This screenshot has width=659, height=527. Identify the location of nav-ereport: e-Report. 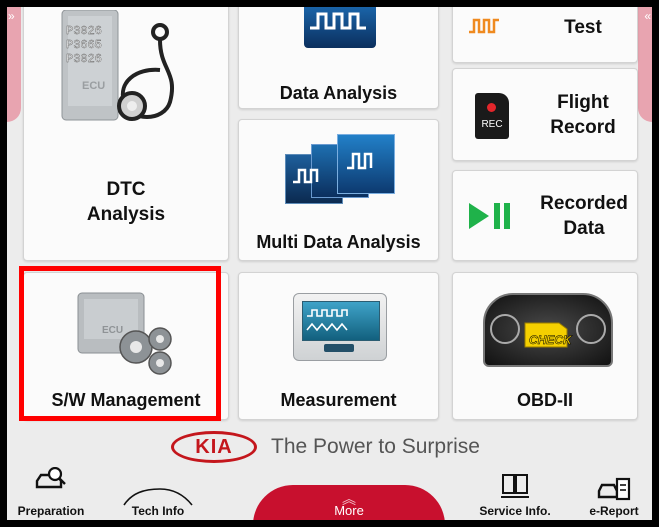
(614, 492).